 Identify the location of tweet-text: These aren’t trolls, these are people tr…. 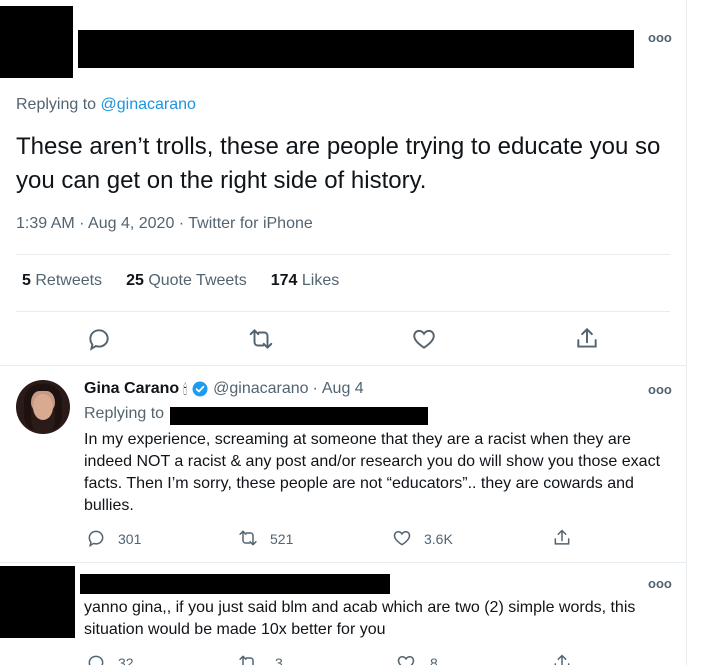
(338, 163).